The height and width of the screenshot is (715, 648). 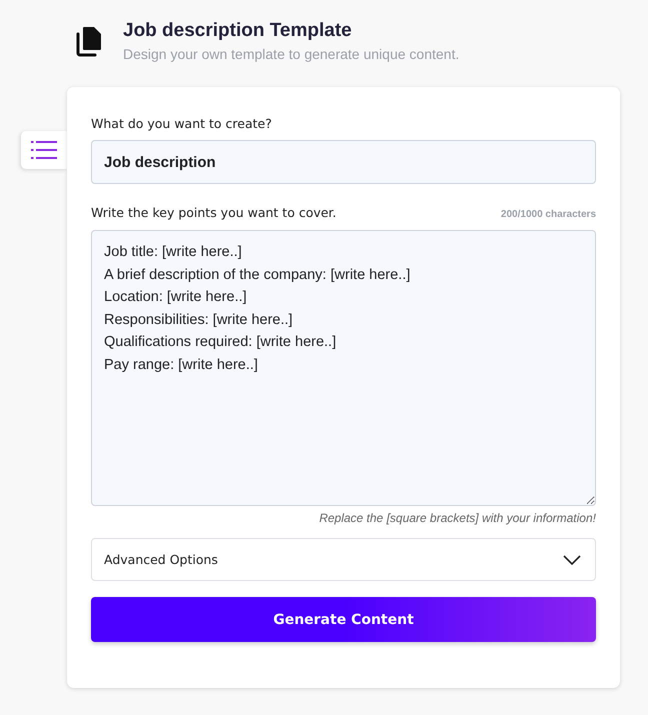 I want to click on character-counter: 200/1000 characters, so click(x=548, y=214).